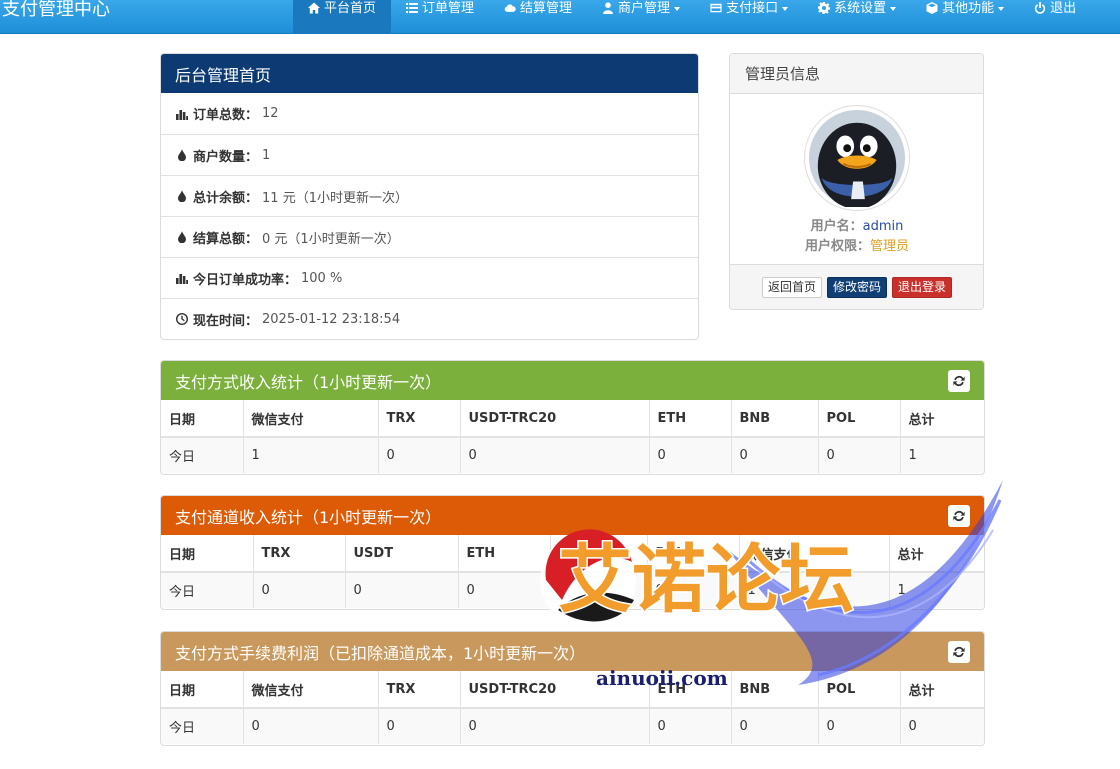  Describe the element at coordinates (644, 8) in the screenshot. I see `nav-label: 商户管理` at that location.